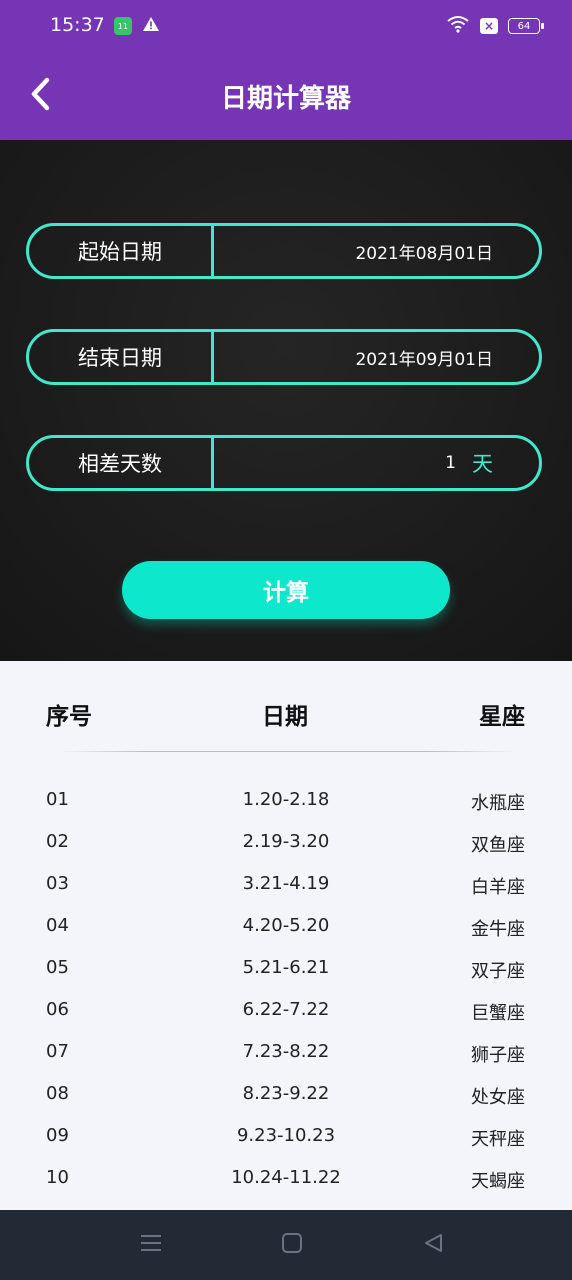  Describe the element at coordinates (284, 357) in the screenshot. I see `end-date-field: 结束日期 2021年09月01日` at that location.